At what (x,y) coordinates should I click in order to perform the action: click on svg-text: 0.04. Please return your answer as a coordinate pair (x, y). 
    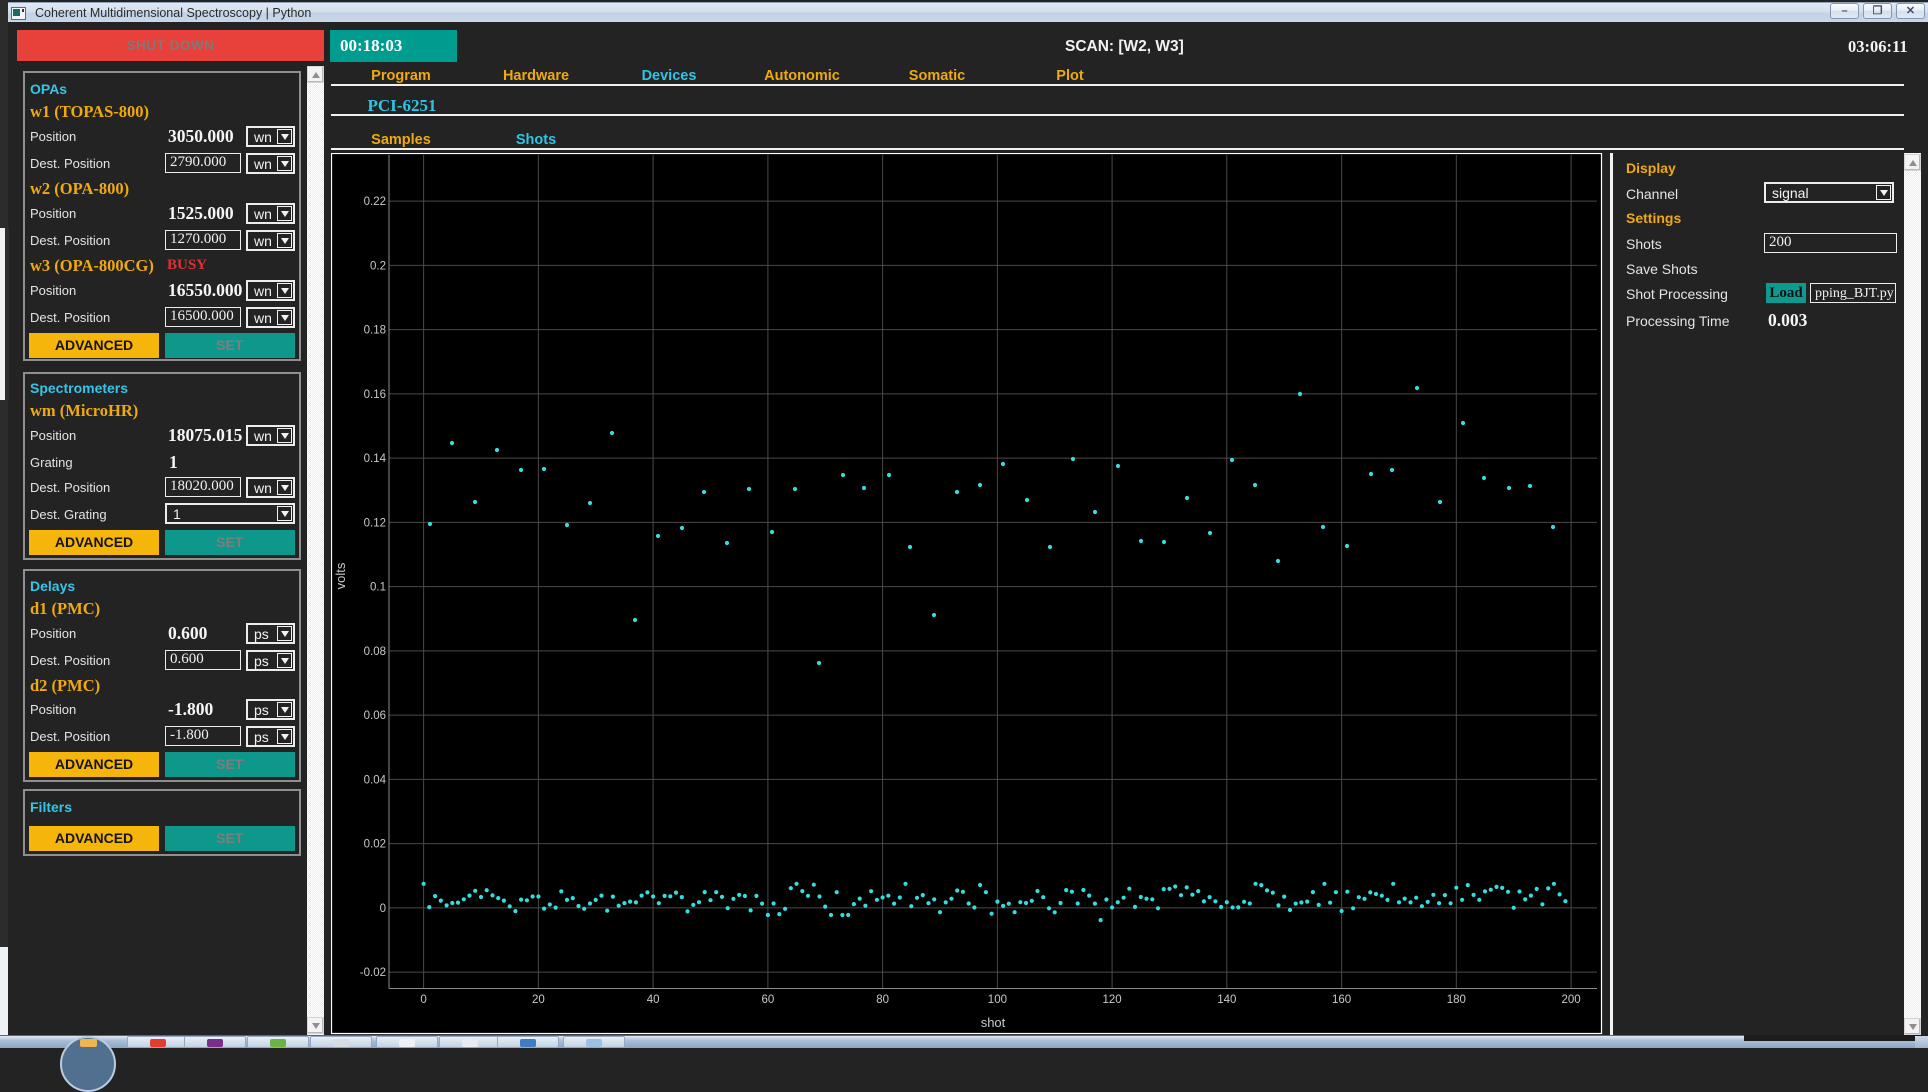
    Looking at the image, I should click on (375, 780).